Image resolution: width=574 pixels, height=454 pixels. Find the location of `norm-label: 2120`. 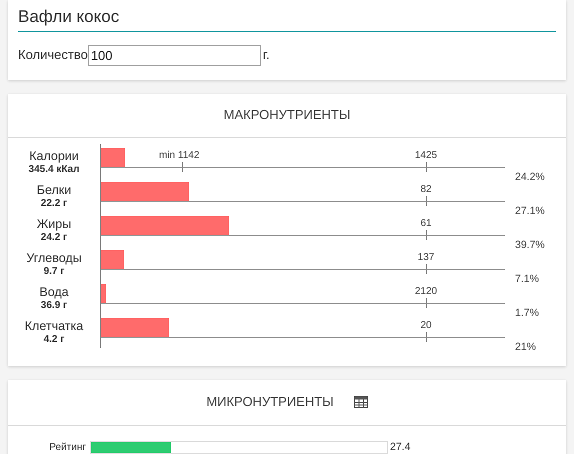

norm-label: 2120 is located at coordinates (426, 291).